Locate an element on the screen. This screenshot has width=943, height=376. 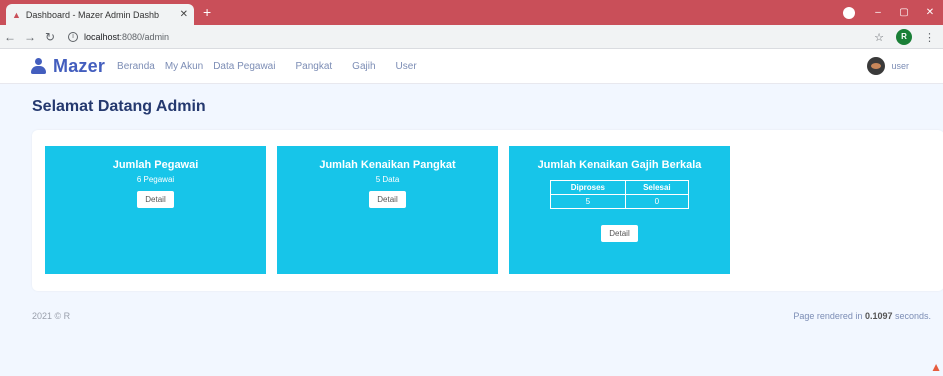
window-controls: – ▢ ✕ is located at coordinates (893, 12).